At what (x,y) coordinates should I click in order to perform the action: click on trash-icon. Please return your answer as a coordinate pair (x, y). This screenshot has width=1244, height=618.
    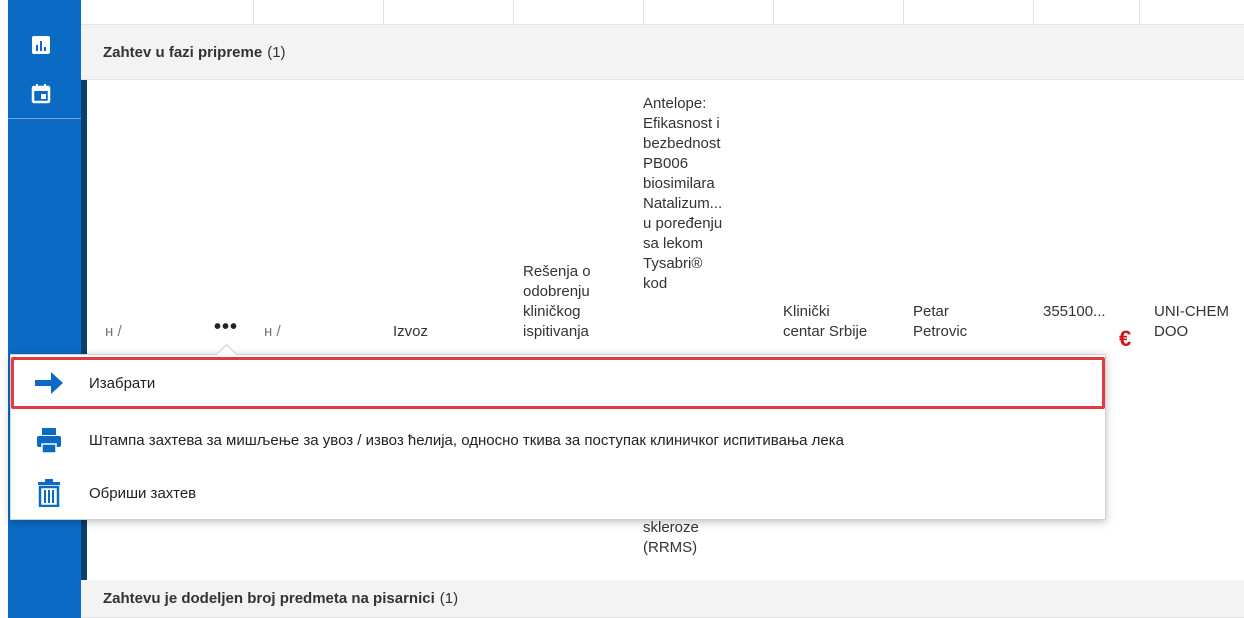
    Looking at the image, I should click on (49, 493).